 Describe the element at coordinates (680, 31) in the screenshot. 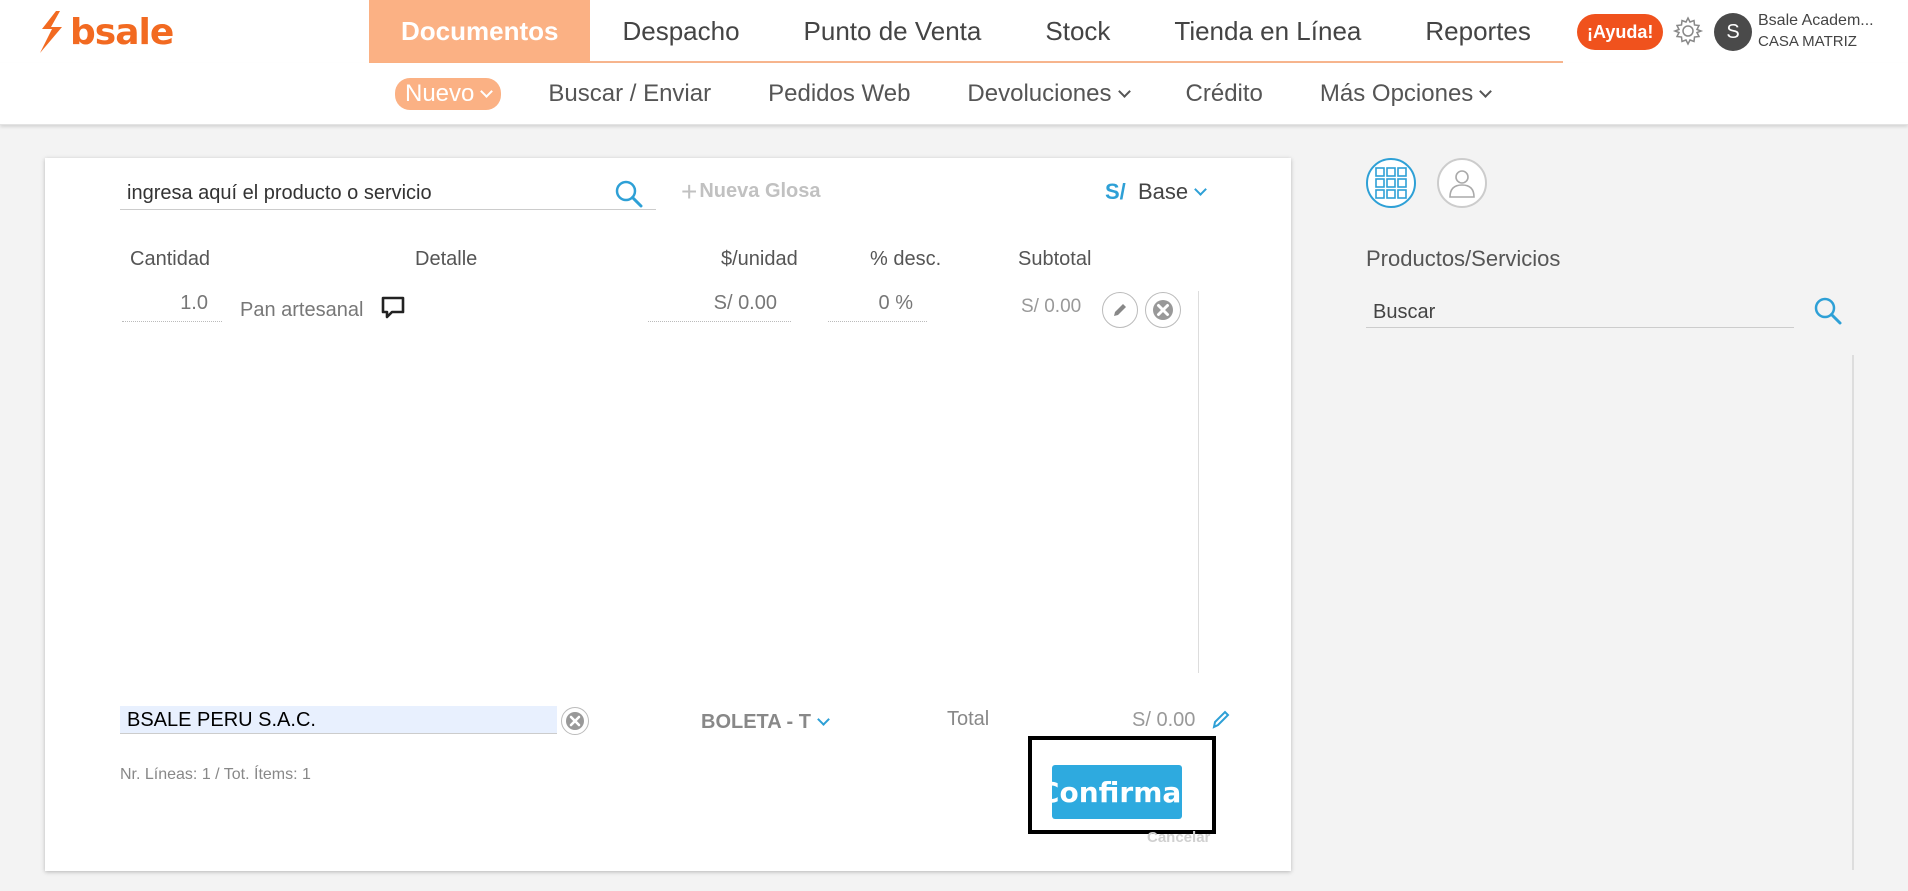

I see `nav-despacho: Despacho` at that location.